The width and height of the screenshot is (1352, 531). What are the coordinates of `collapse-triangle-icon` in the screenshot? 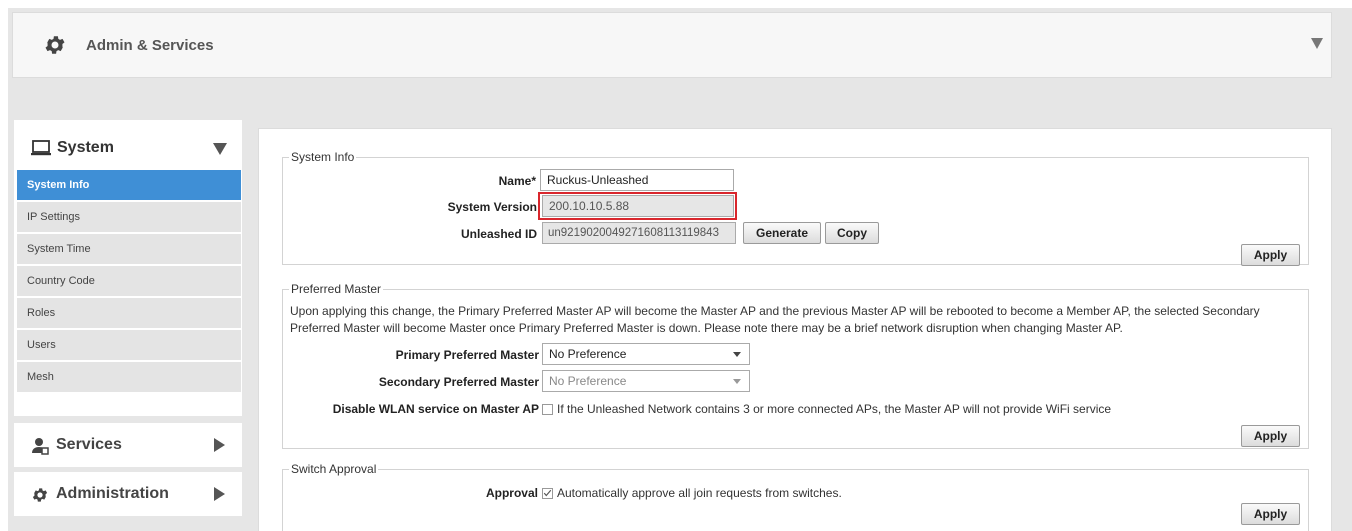 It's located at (1317, 43).